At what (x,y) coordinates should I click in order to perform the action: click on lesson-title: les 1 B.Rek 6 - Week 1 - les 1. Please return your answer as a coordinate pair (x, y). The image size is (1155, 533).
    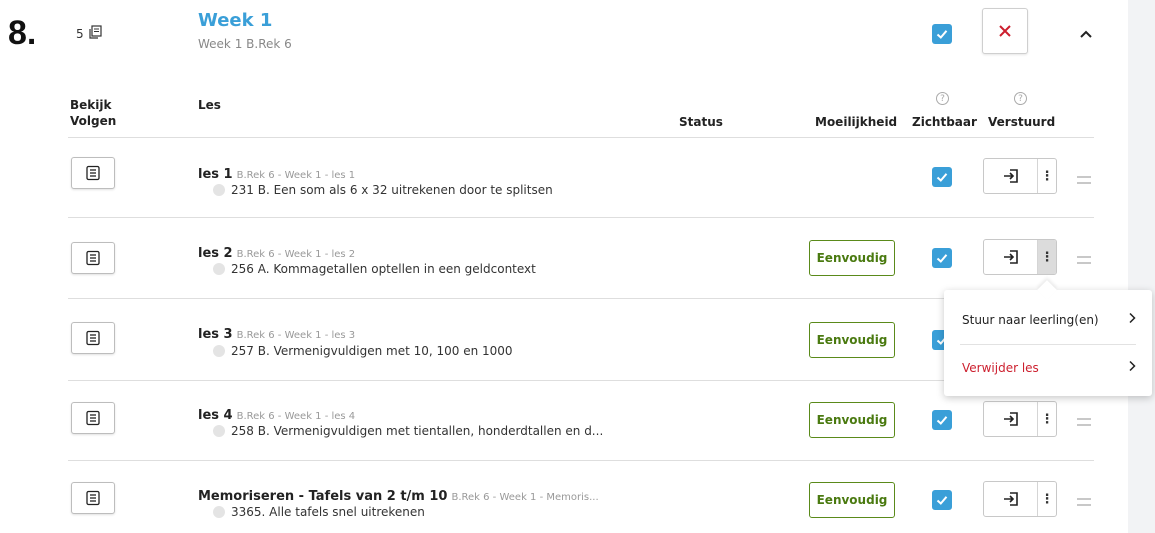
    Looking at the image, I should click on (276, 172).